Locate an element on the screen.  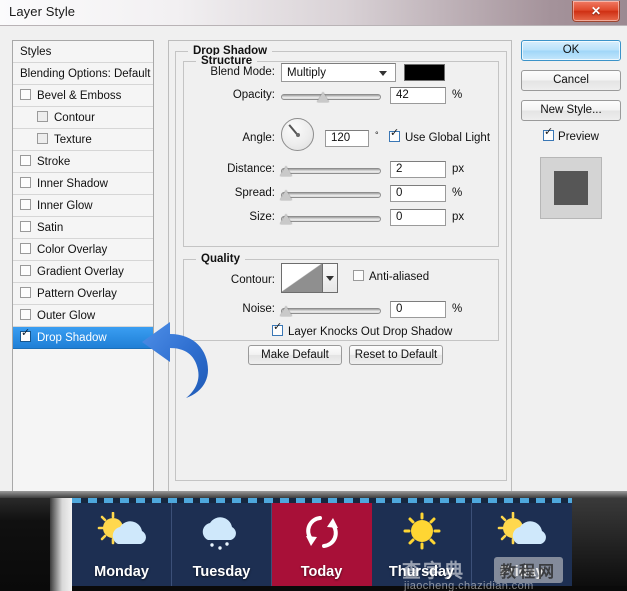
style-item-label: Pattern Overlay is located at coordinates (77, 294).